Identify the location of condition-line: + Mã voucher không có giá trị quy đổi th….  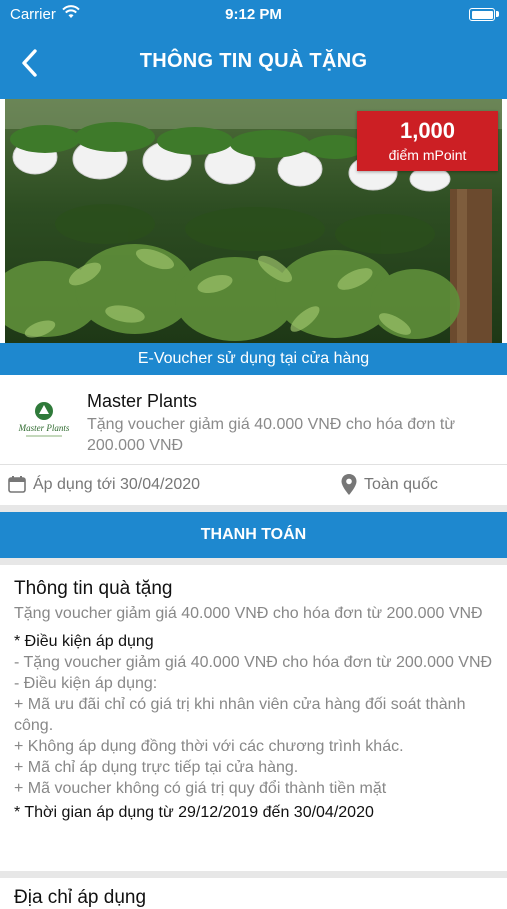
(200, 788).